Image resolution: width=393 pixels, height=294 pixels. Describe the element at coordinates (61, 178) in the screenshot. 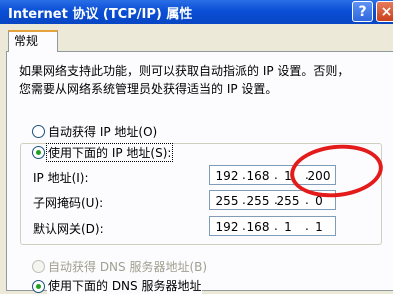

I see `ip-address-label: IP 地址(I):` at that location.